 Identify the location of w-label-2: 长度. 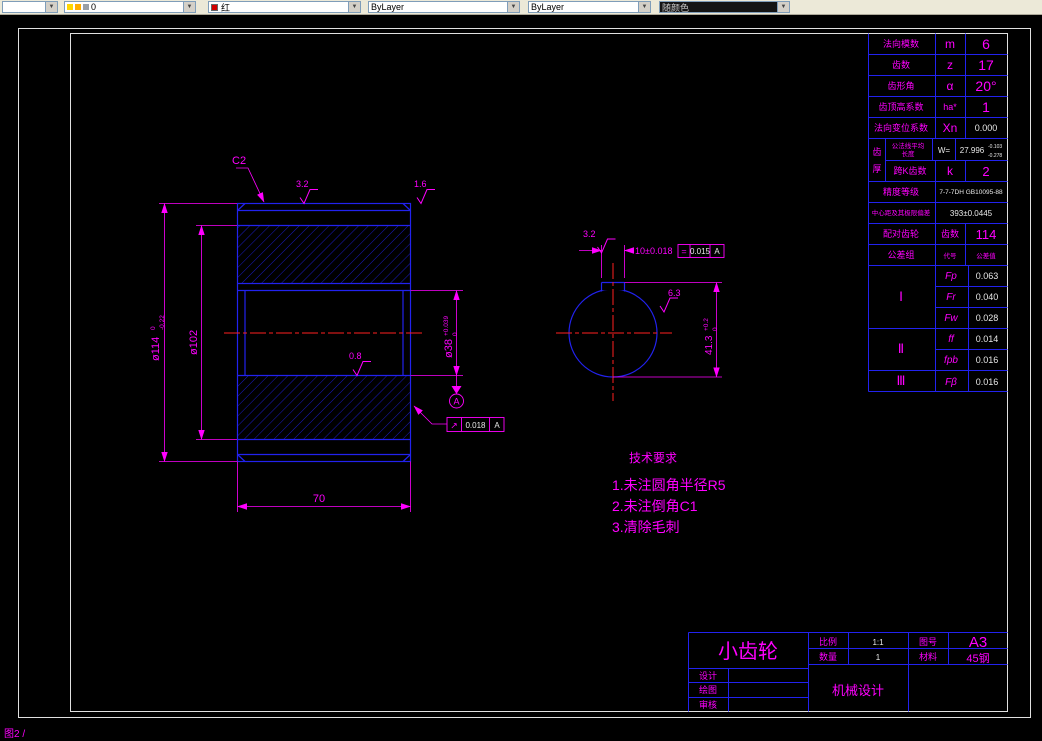
(909, 153).